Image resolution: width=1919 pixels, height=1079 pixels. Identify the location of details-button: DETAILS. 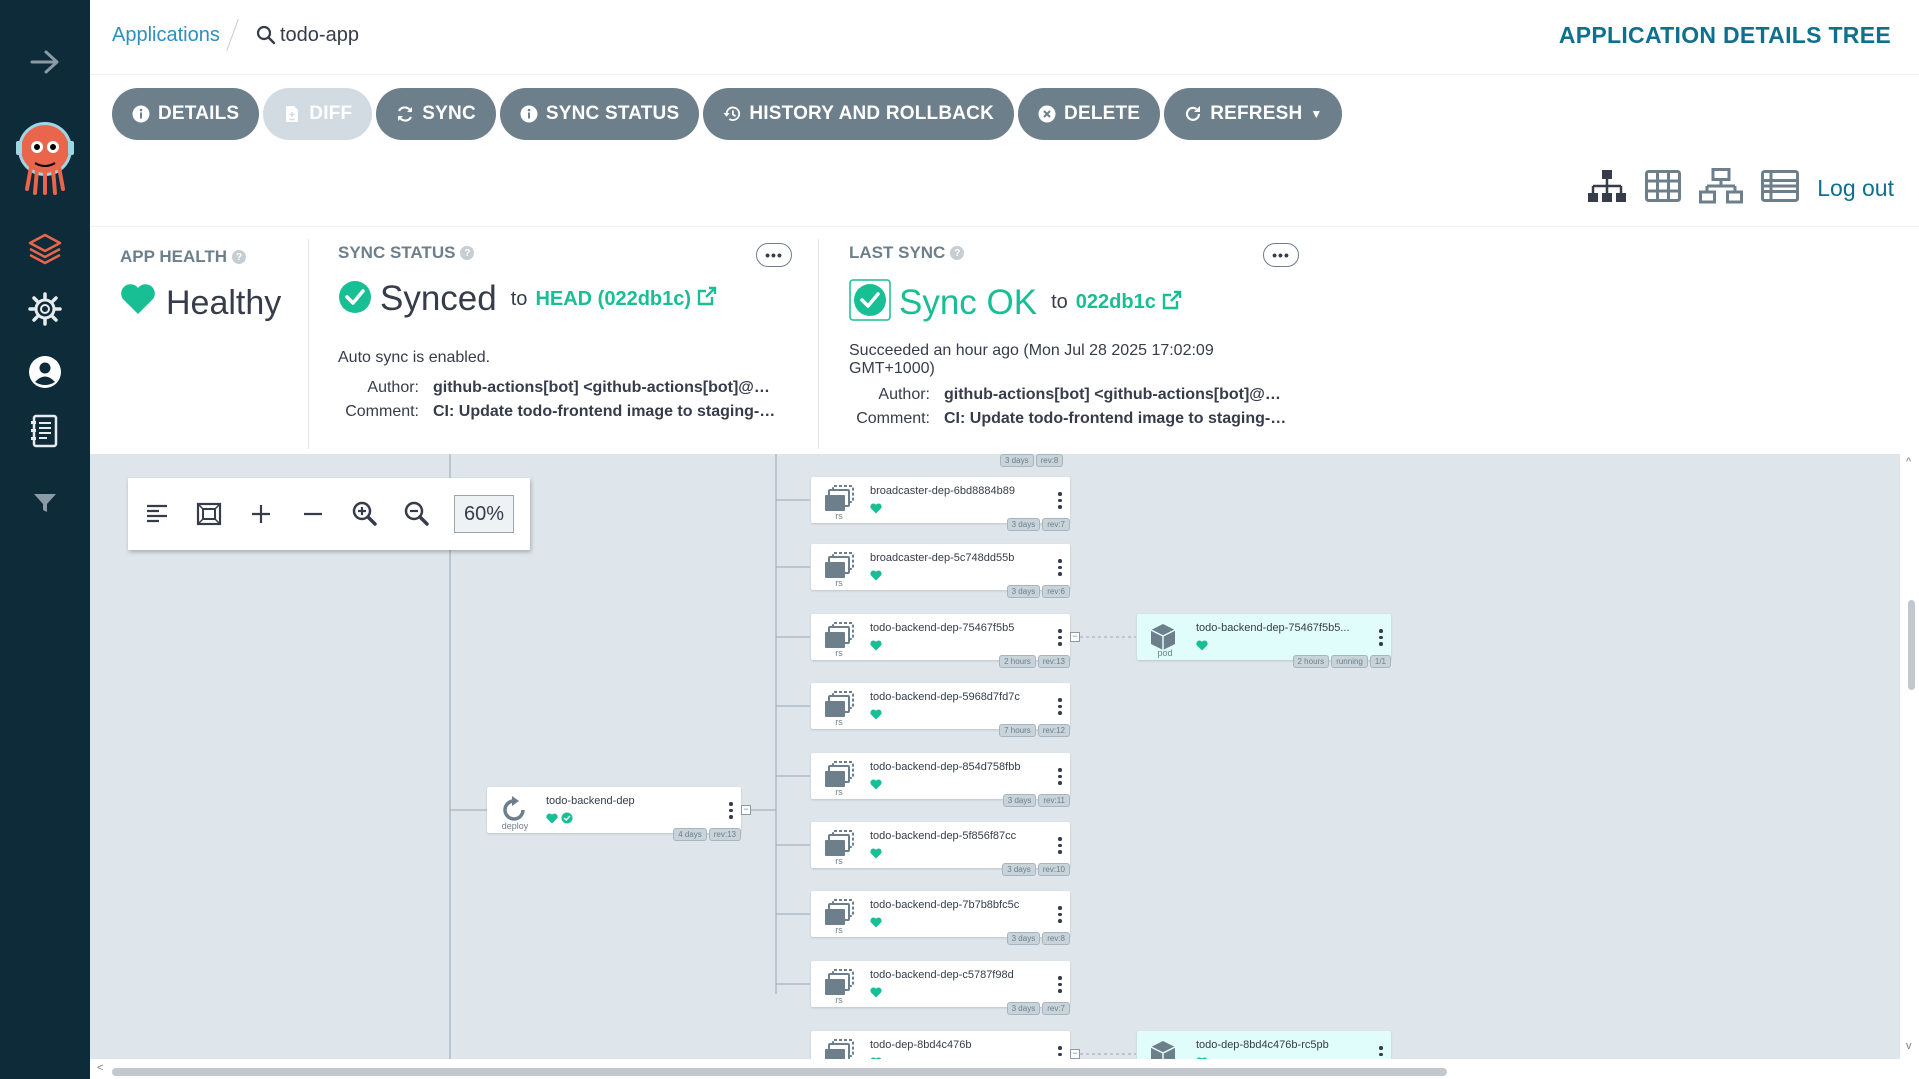
(186, 114).